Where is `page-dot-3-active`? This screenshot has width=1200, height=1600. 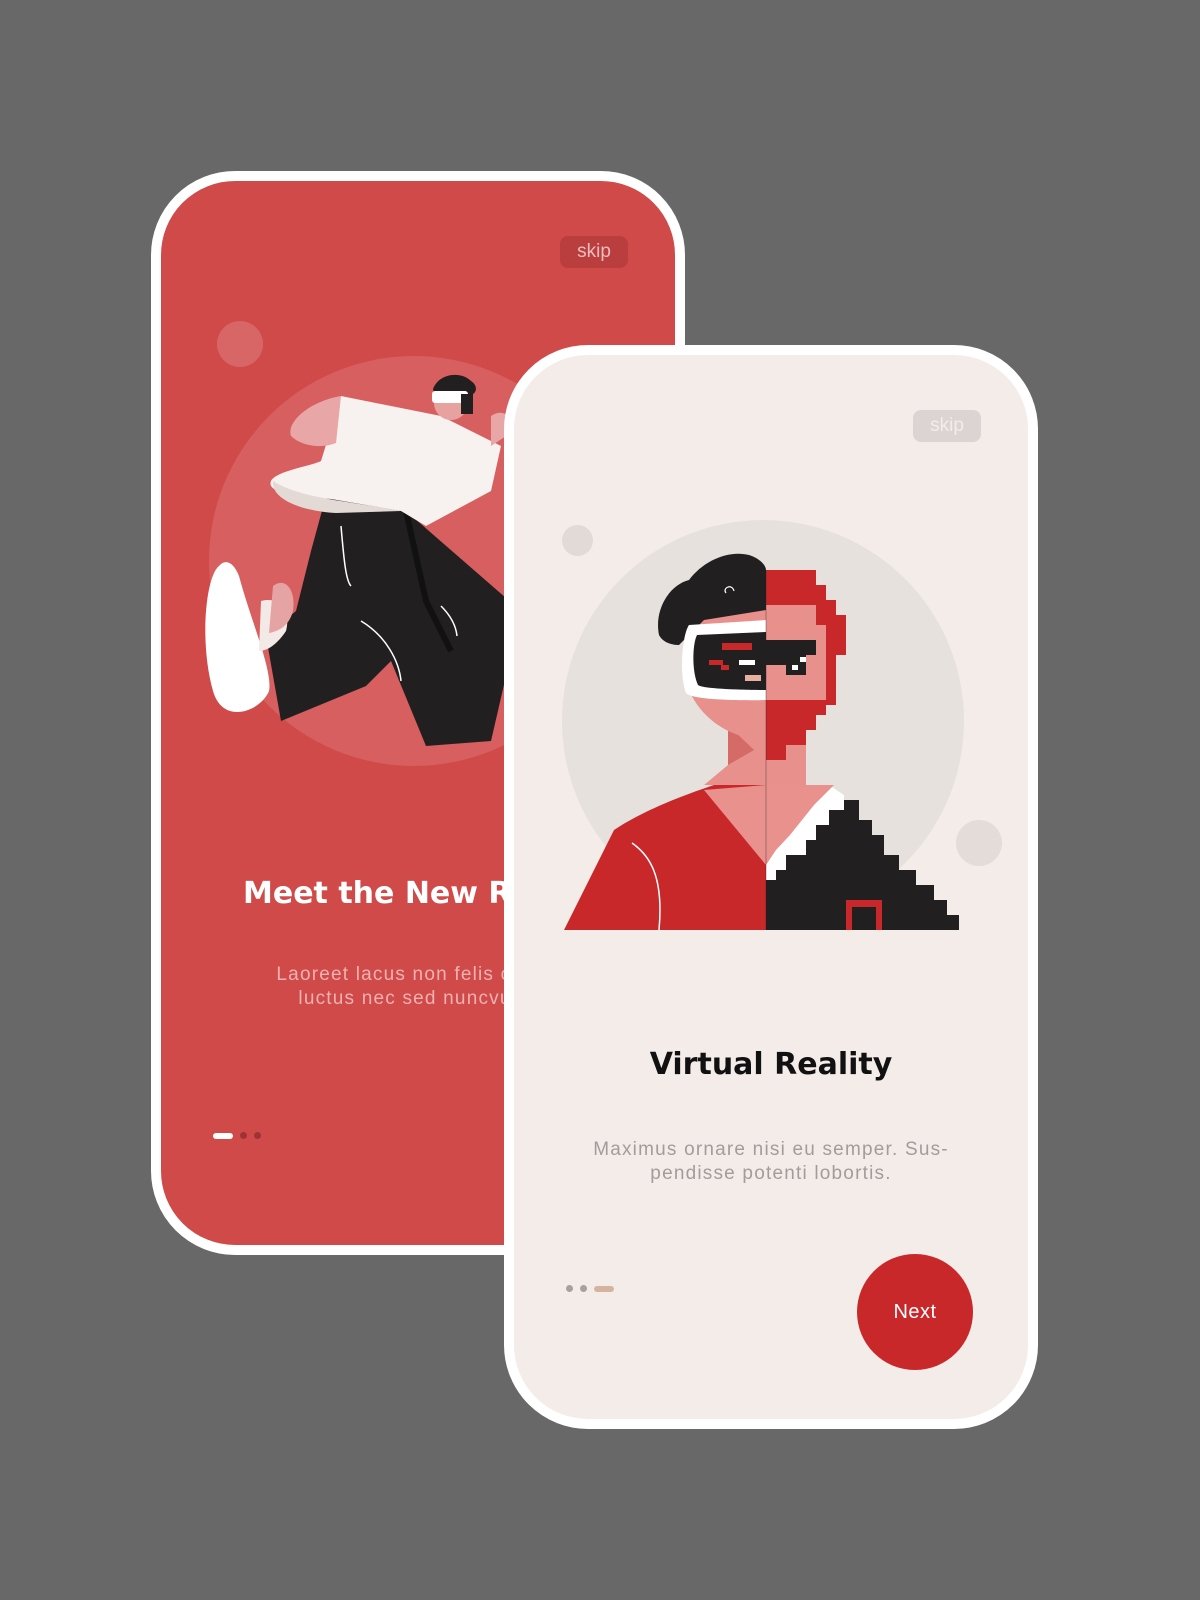 page-dot-3-active is located at coordinates (604, 1288).